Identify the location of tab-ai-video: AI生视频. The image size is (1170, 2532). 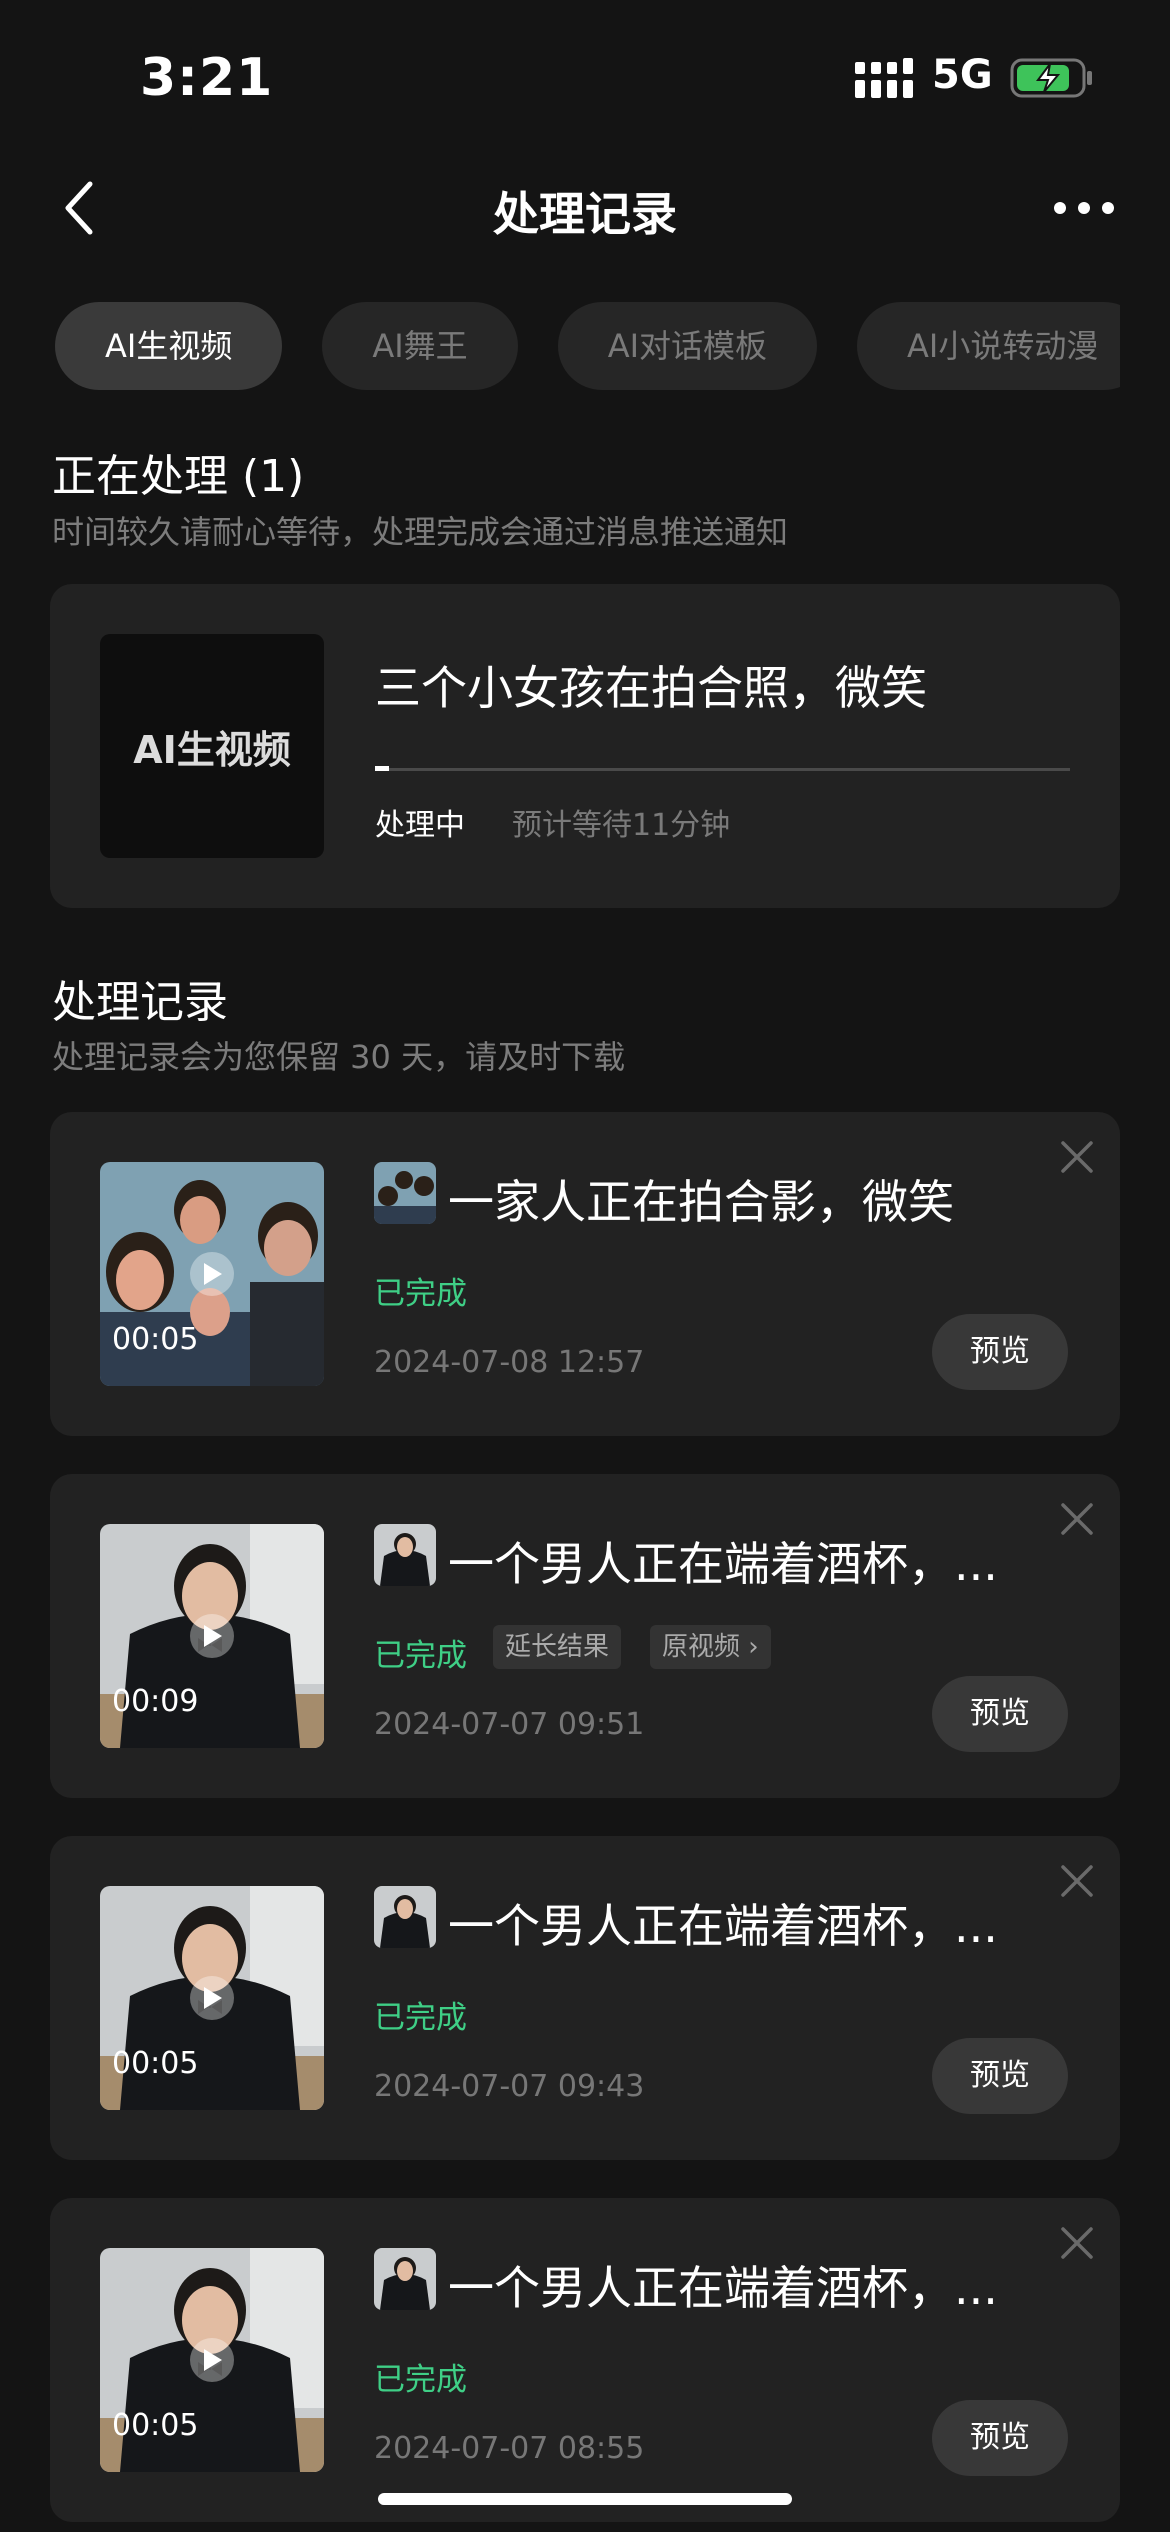
(169, 346).